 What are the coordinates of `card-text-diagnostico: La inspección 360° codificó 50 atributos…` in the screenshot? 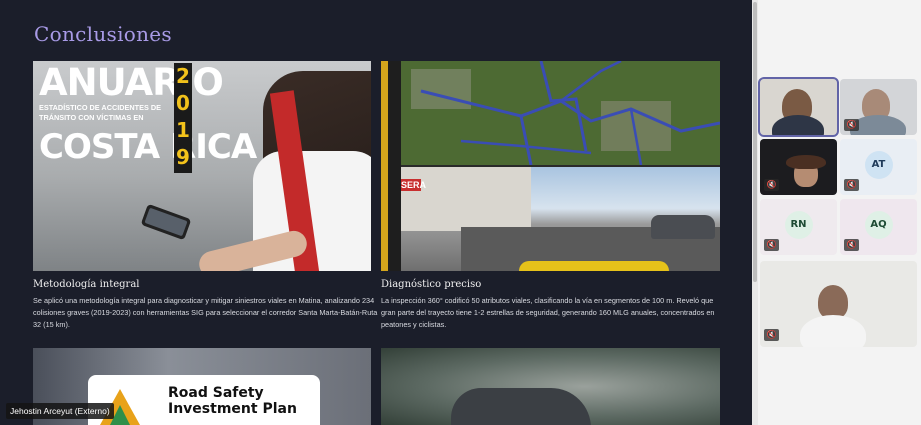 It's located at (548, 312).